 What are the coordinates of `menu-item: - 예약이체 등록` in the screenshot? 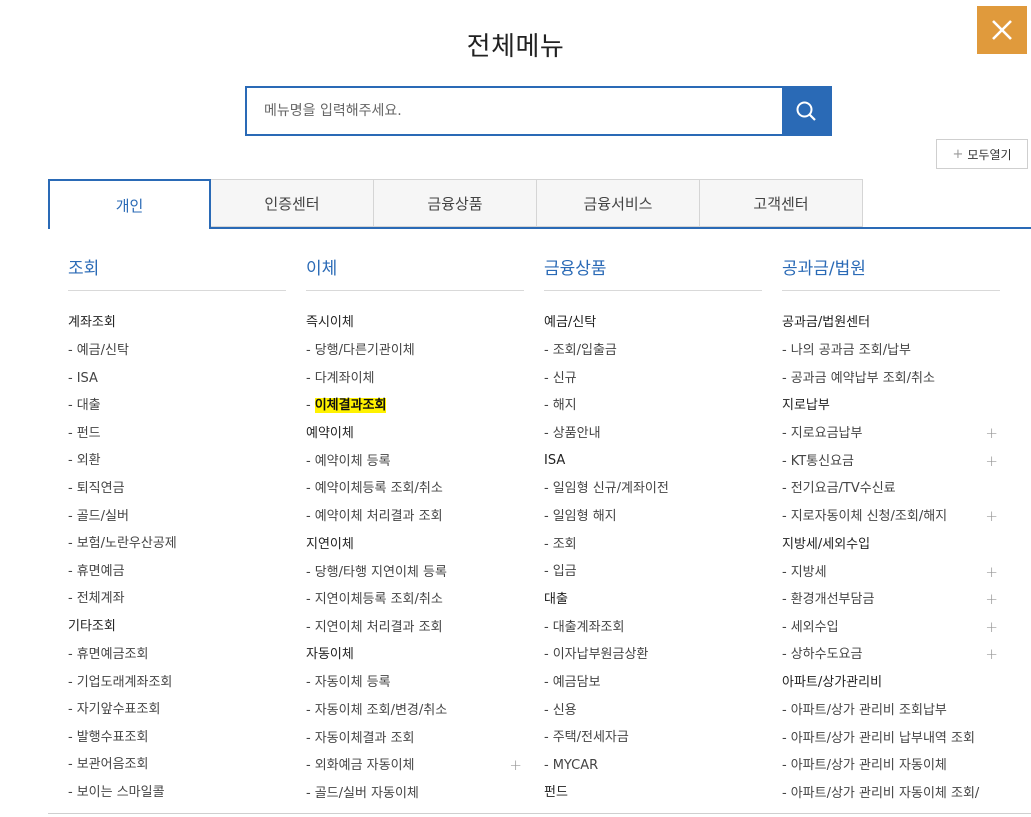 It's located at (415, 462).